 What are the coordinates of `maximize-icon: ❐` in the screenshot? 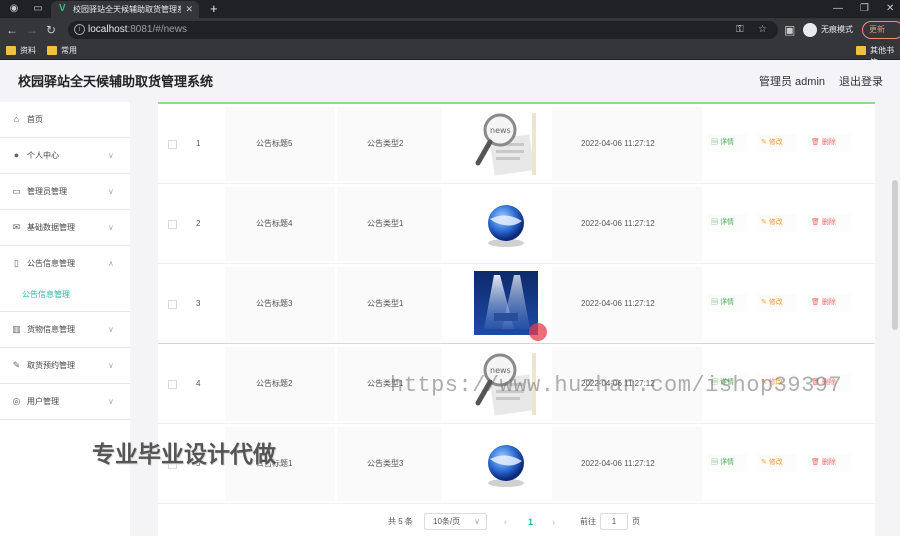 It's located at (864, 9).